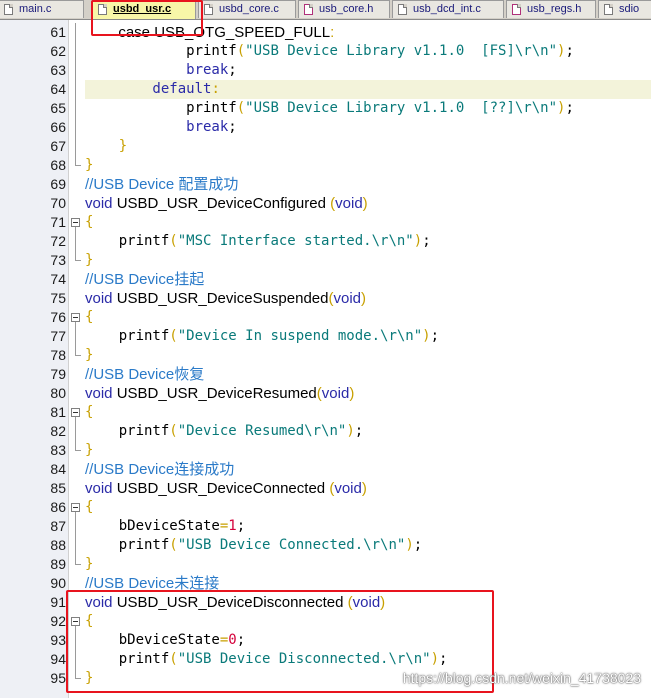 The height and width of the screenshot is (698, 651). I want to click on tab-main-c: main.c, so click(42, 9).